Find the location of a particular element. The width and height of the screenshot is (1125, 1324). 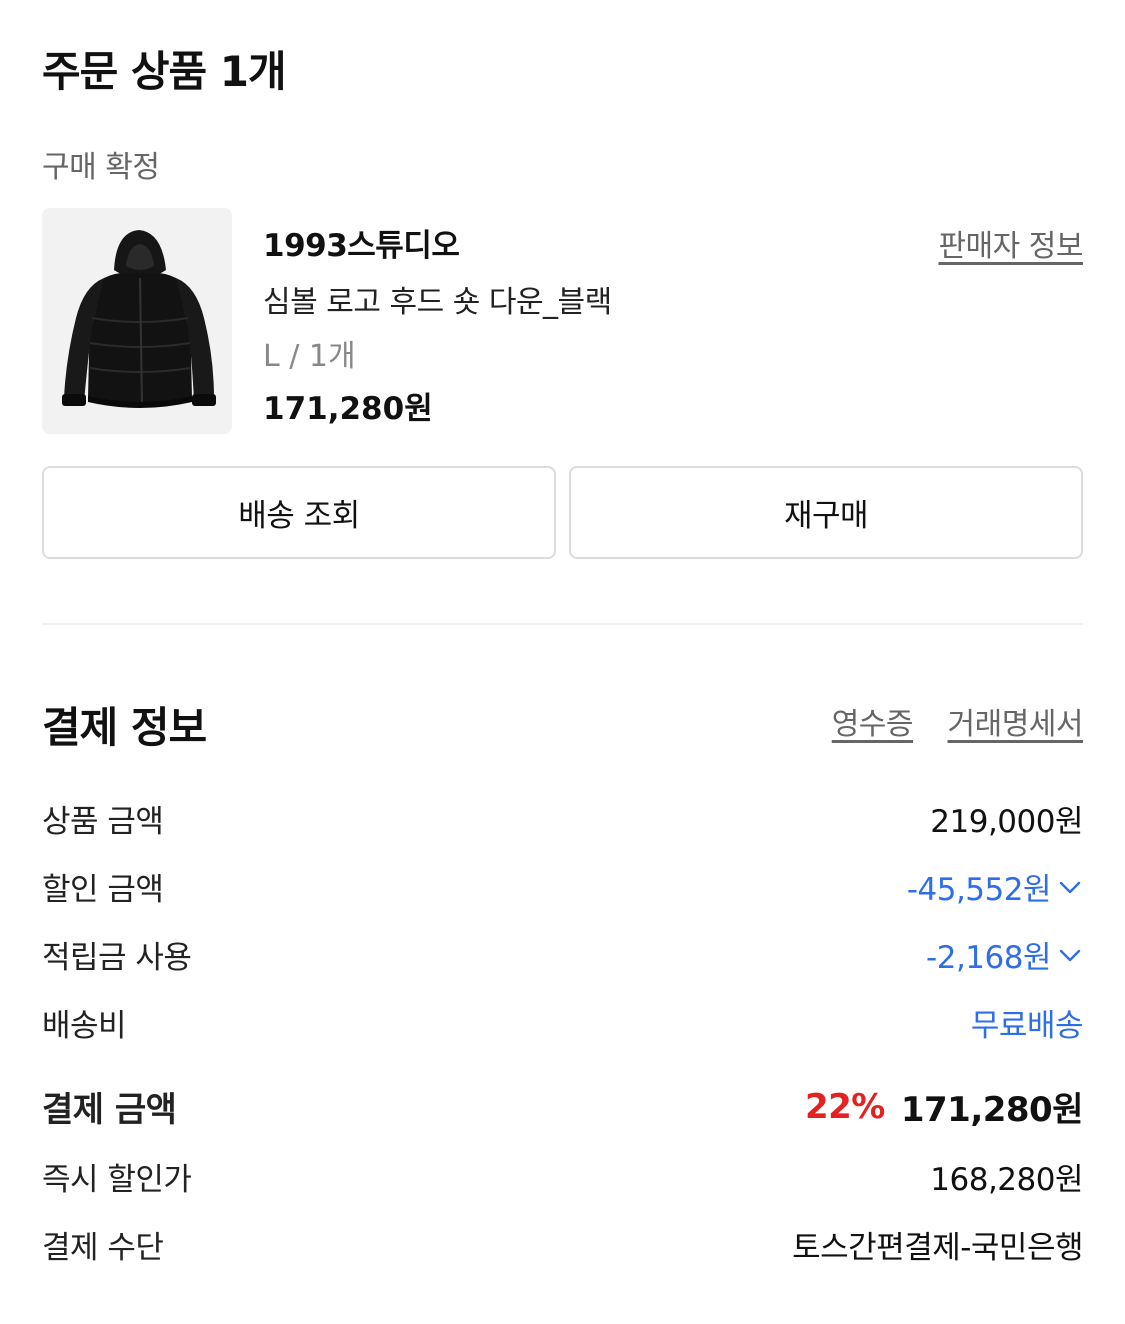

shipping-fee-label: 배송비 is located at coordinates (84, 1026).